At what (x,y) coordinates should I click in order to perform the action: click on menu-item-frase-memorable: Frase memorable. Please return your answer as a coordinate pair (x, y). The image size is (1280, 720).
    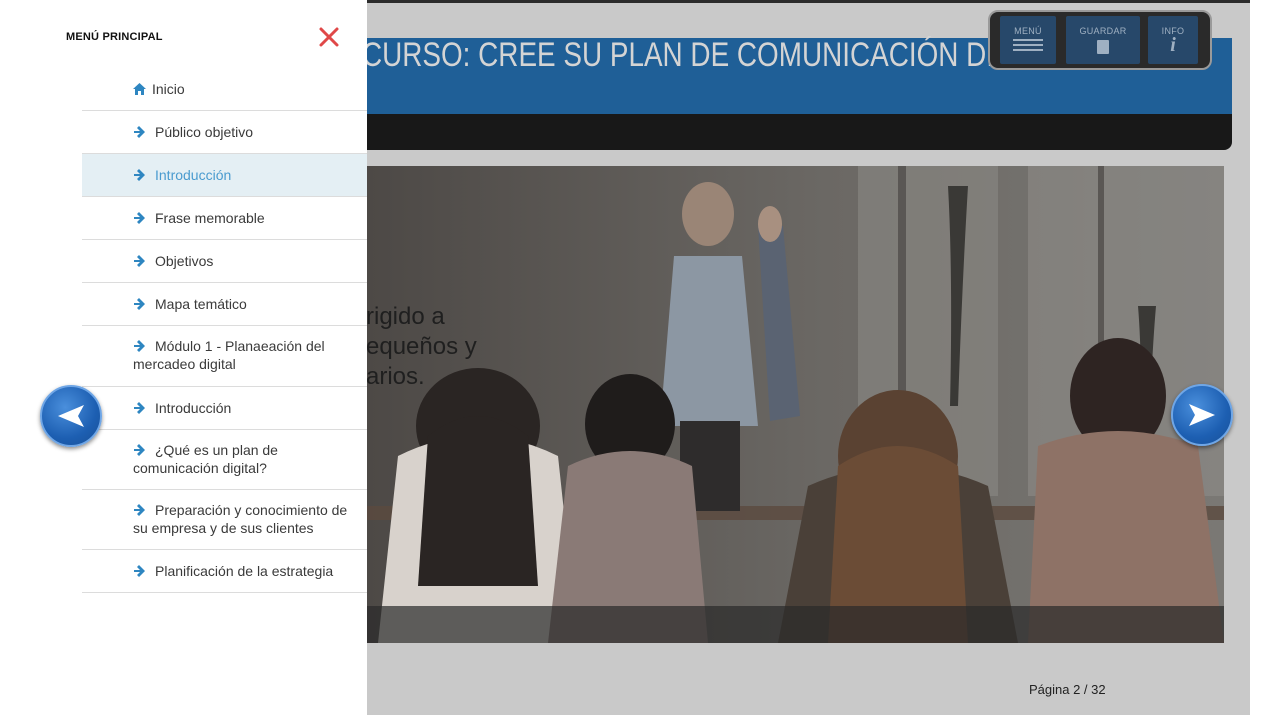
    Looking at the image, I should click on (224, 218).